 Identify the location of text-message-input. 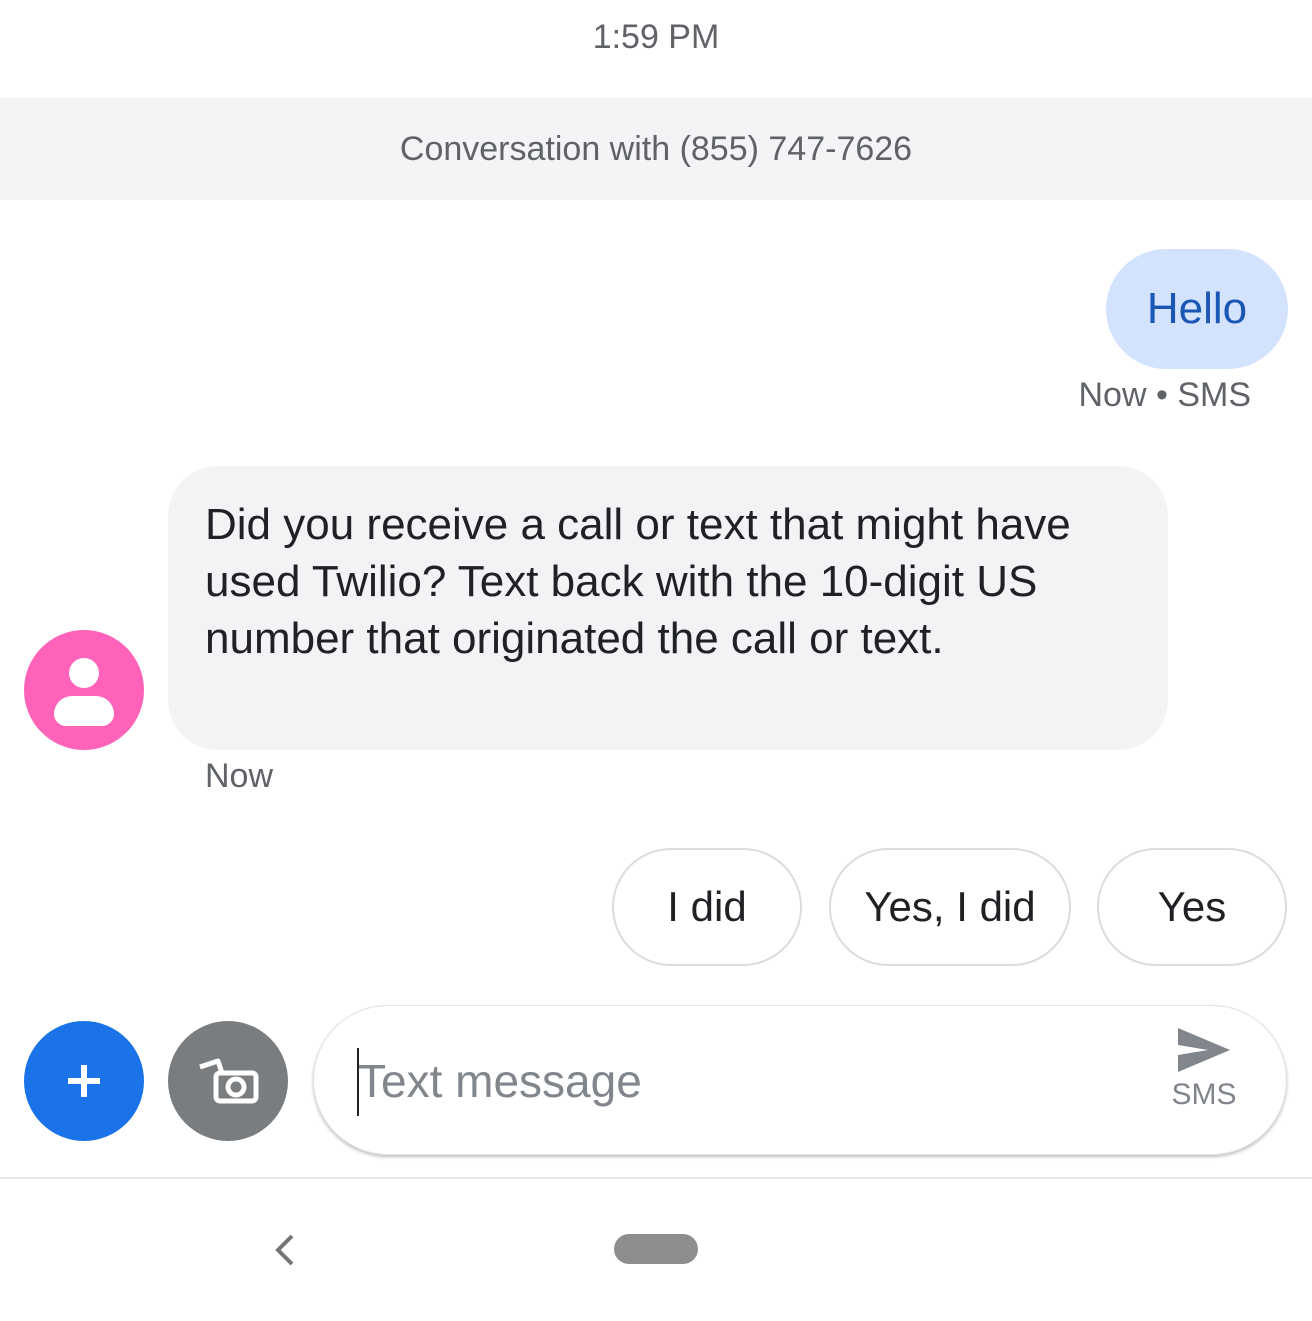
(748, 1081).